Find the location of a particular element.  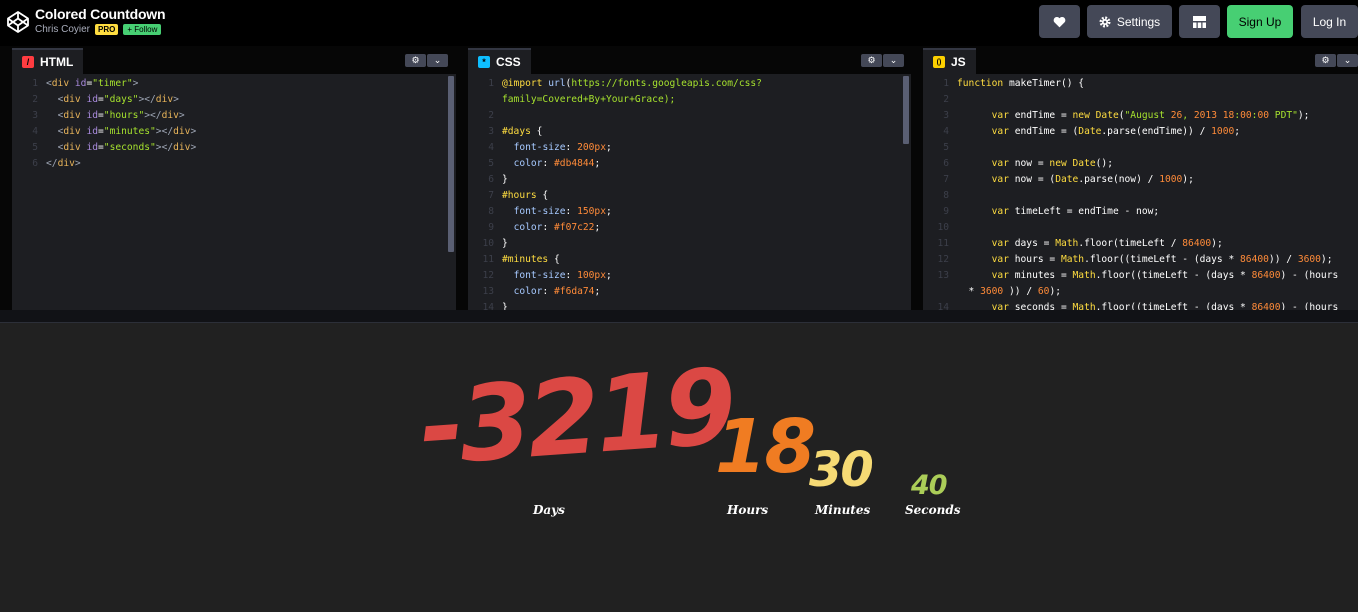

minutes-value: 30 is located at coordinates (841, 470).